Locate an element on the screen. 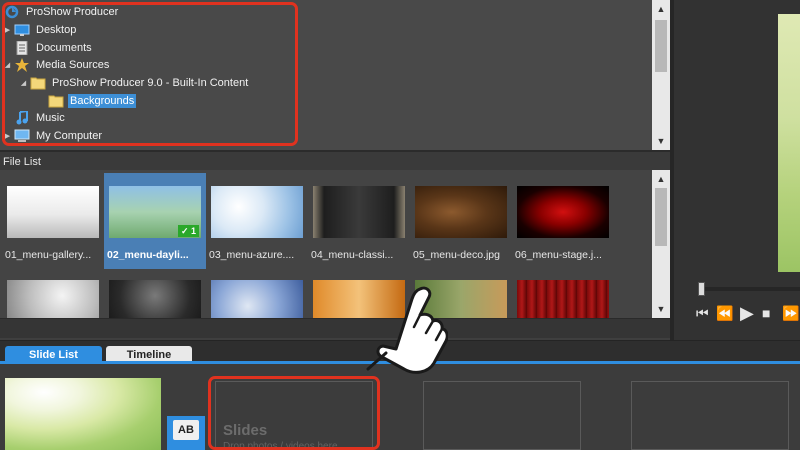  preview-panel: ⏮ ⏪ ▶ ■ ⏩ is located at coordinates (735, 170).